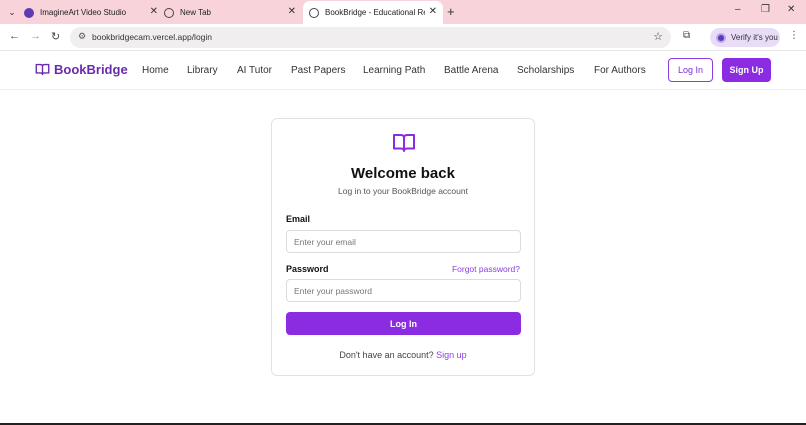 The image size is (806, 425). I want to click on login-submit-button: Log In, so click(403, 323).